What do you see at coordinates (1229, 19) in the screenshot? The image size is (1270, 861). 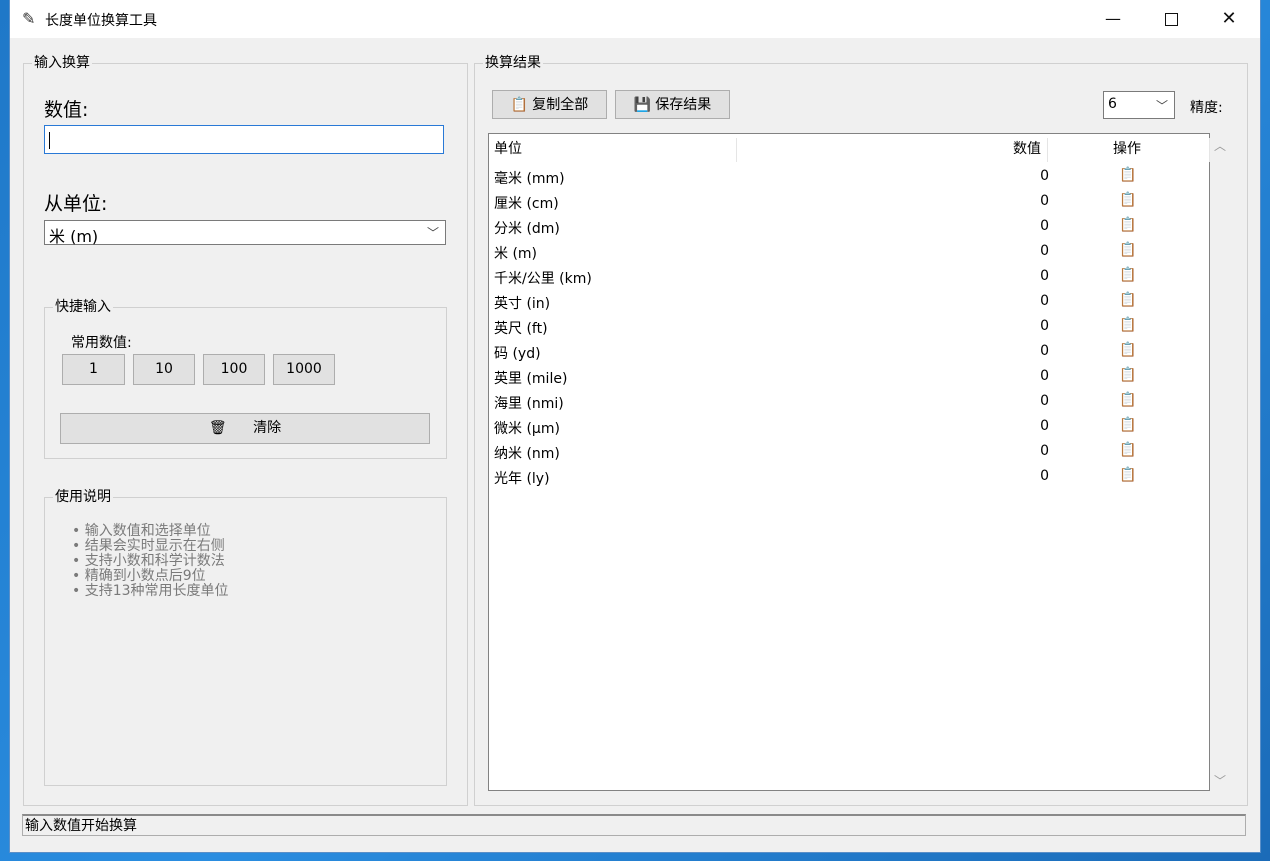 I see `close-button: ✕` at bounding box center [1229, 19].